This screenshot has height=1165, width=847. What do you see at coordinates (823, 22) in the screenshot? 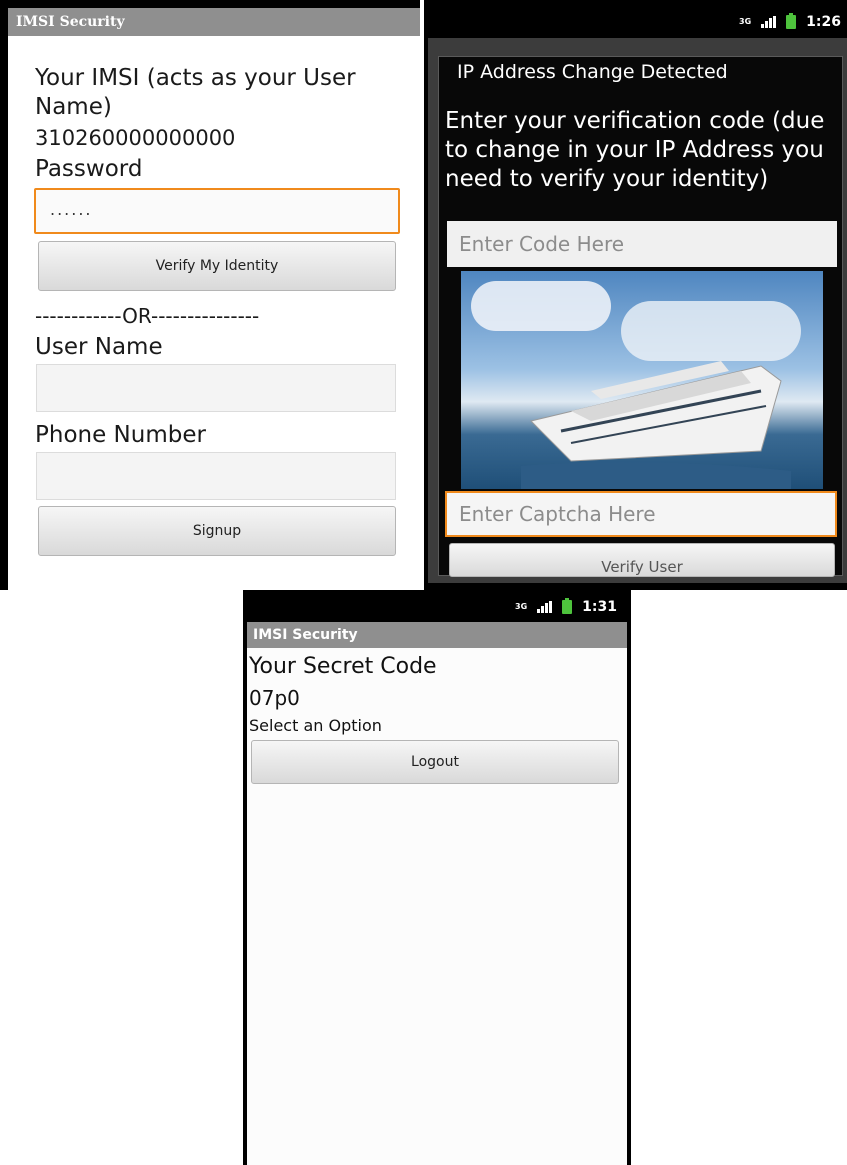
I see `status-time: 1:26` at bounding box center [823, 22].